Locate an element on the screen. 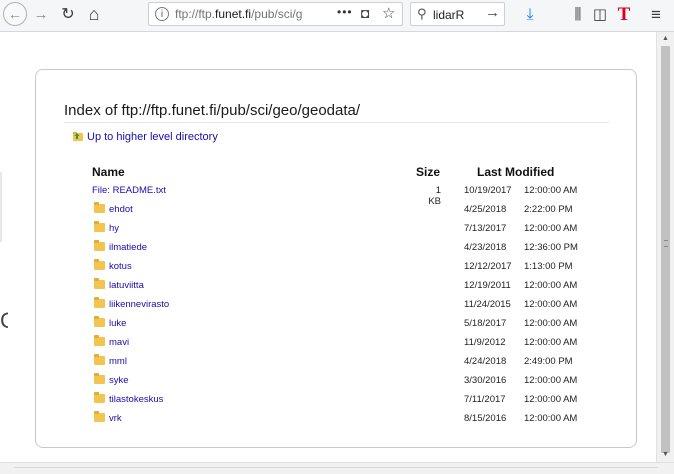 This screenshot has width=674, height=474. column-header-modified: Last Modified is located at coordinates (516, 172).